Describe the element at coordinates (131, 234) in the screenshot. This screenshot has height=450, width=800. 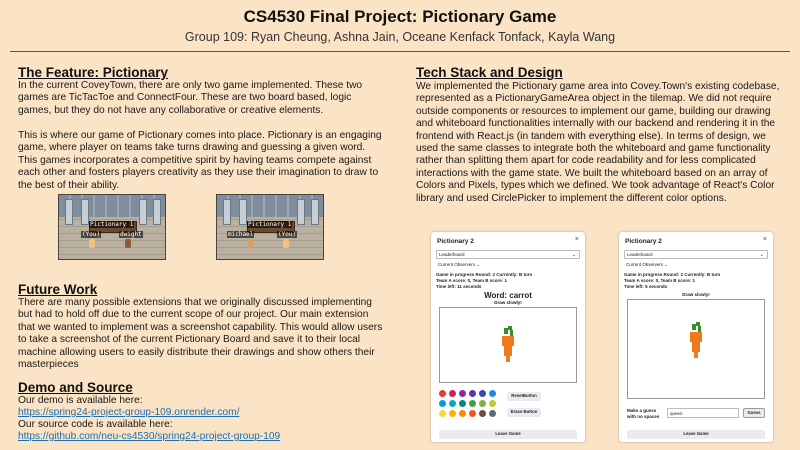
I see `player-other-label: dwight` at that location.